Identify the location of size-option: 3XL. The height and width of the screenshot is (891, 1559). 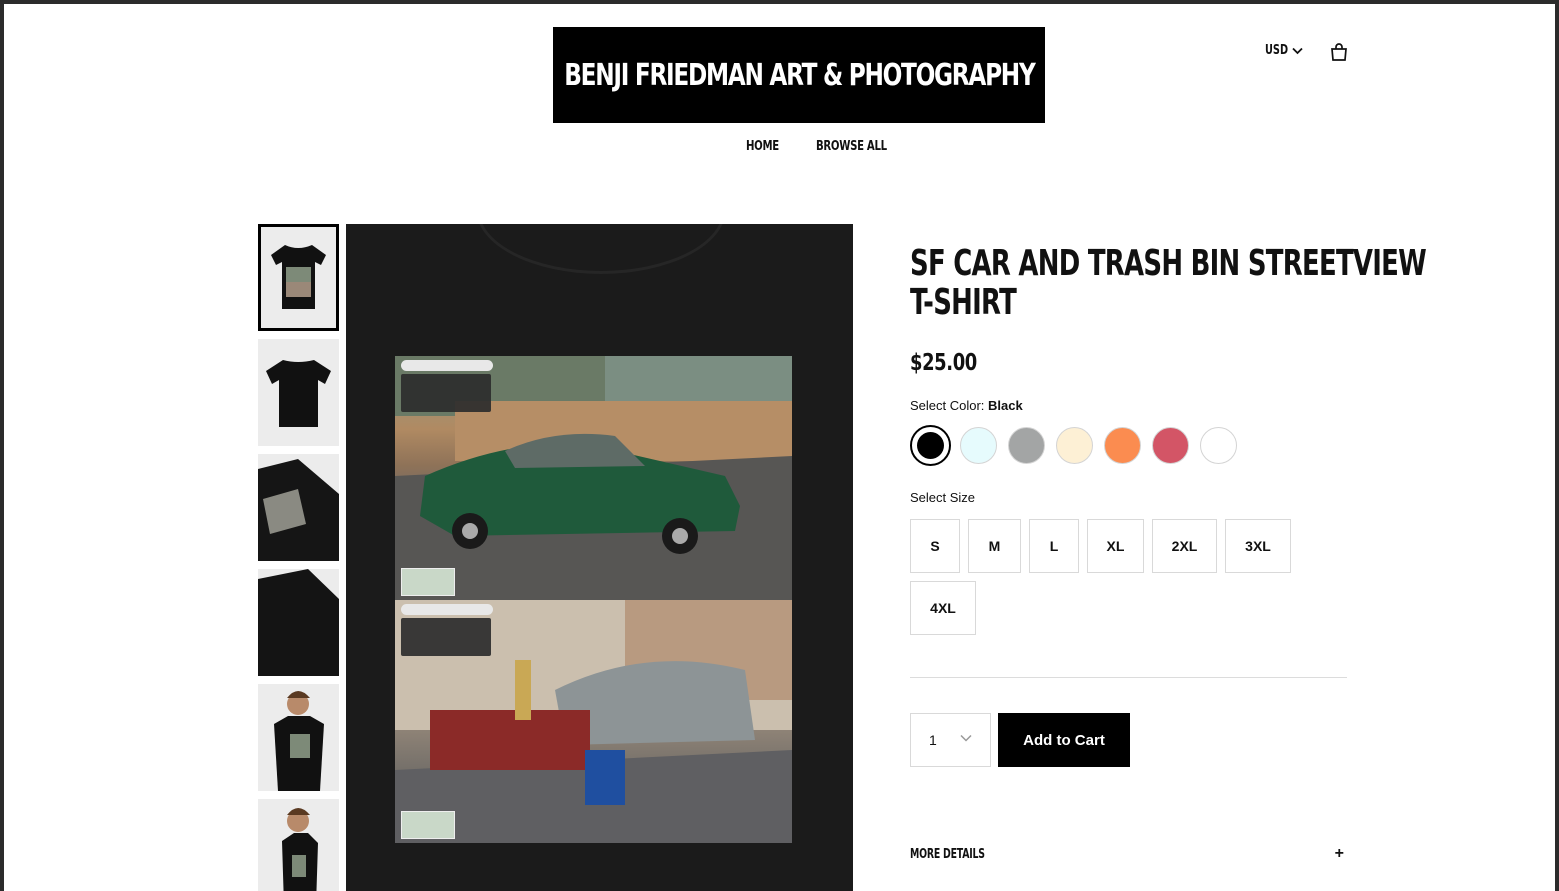
(1258, 546).